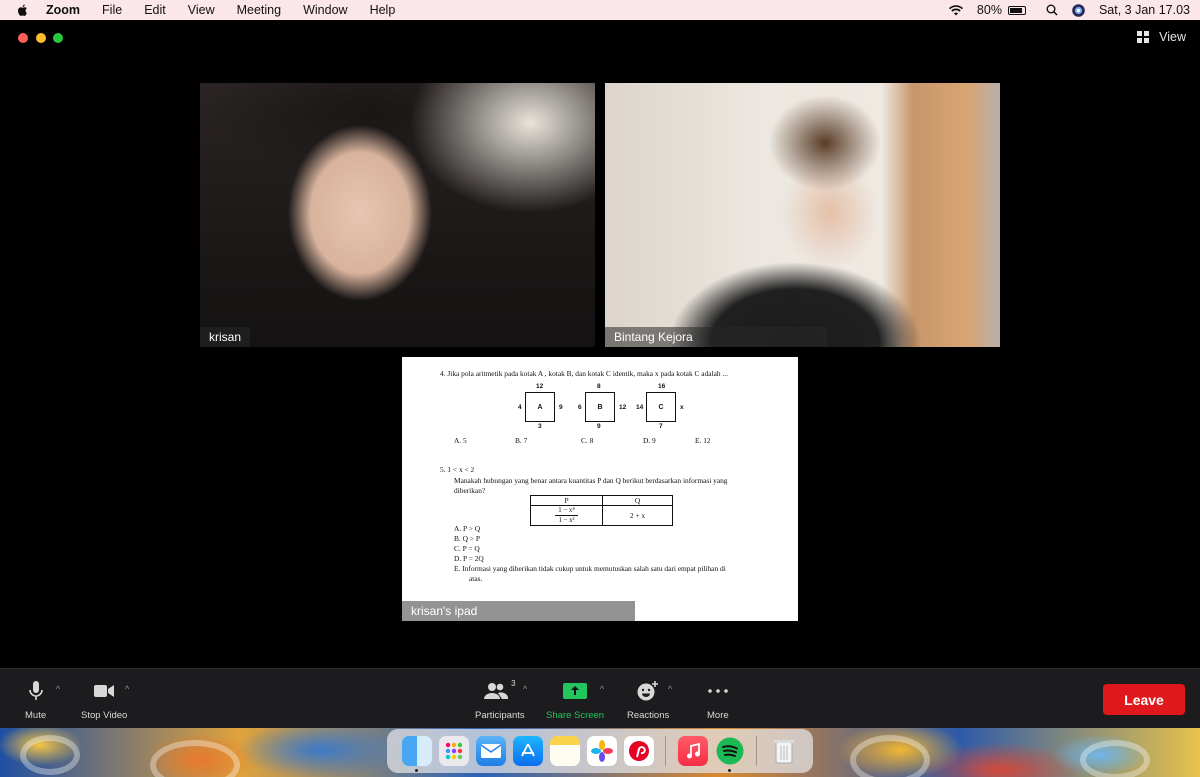 This screenshot has width=1200, height=777. Describe the element at coordinates (623, 407) in the screenshot. I see `box-b-right: 12` at that location.